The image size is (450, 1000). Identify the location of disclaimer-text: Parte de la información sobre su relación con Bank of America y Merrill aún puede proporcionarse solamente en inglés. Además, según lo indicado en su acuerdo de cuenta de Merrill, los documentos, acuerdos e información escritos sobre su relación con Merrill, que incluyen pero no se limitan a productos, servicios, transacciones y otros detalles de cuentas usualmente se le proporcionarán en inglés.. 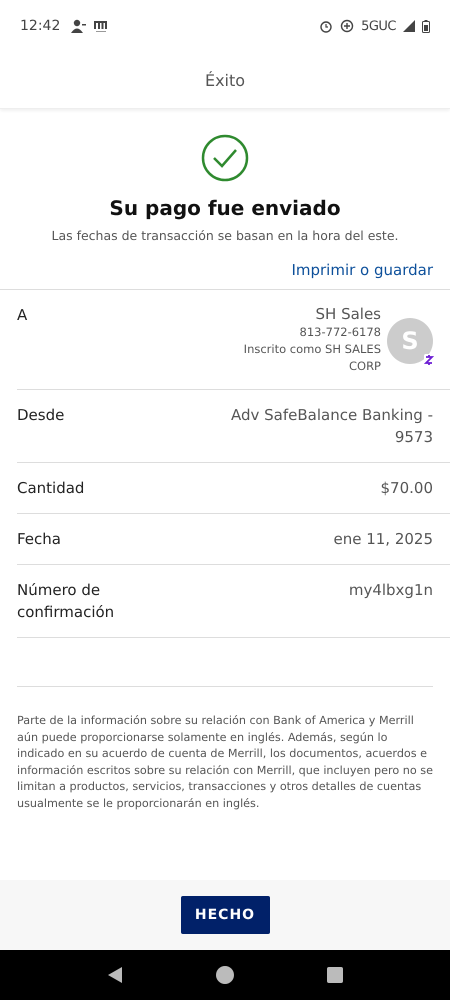
(225, 762).